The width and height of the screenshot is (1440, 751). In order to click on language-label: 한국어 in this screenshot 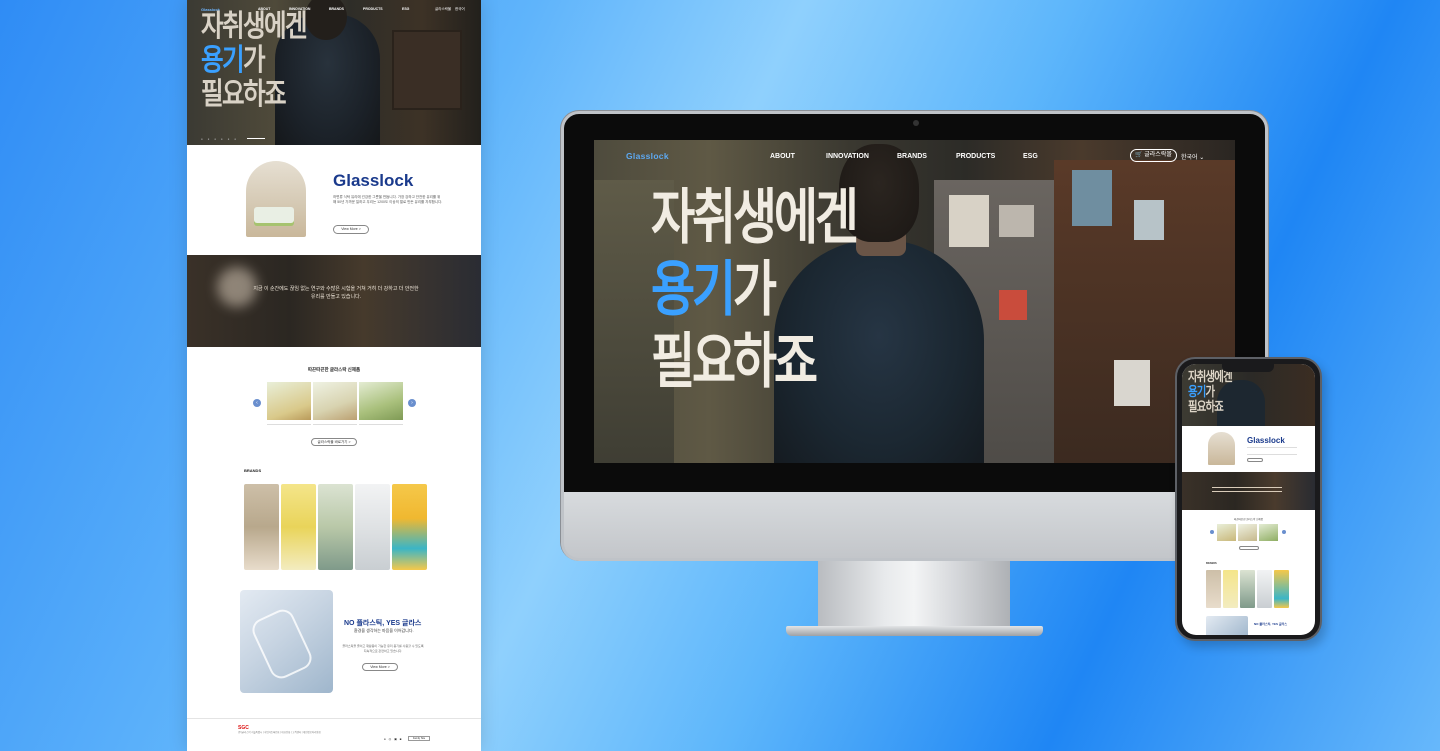, I will do `click(1189, 158)`.